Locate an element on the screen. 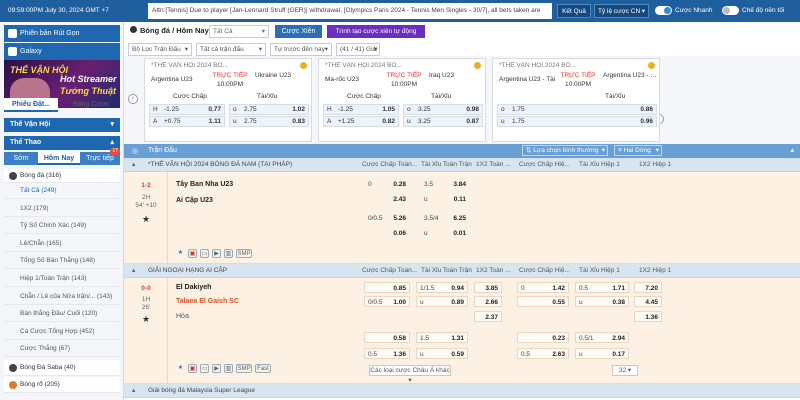 The height and width of the screenshot is (400, 800). card-ou-odds: o 1.75 0.86 is located at coordinates (577, 109).